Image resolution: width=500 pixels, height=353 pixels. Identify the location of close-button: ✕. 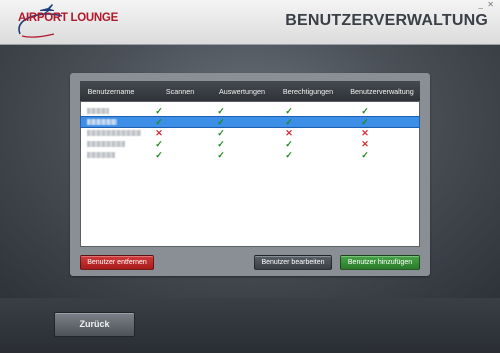
(490, 4).